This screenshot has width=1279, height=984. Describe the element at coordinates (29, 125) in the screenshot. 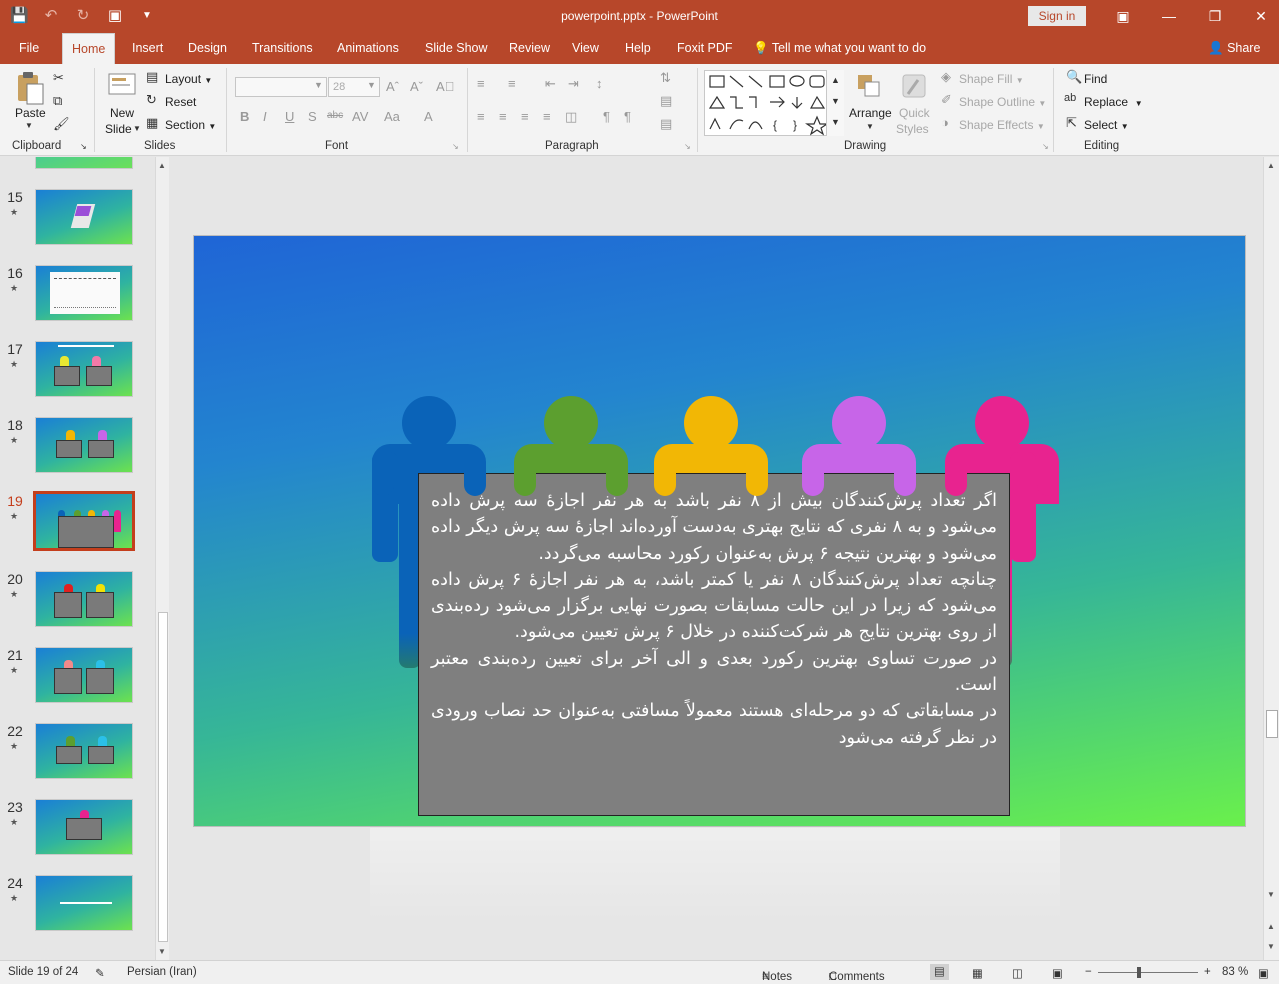

I see `paste-dropdown-icon: ▼` at that location.